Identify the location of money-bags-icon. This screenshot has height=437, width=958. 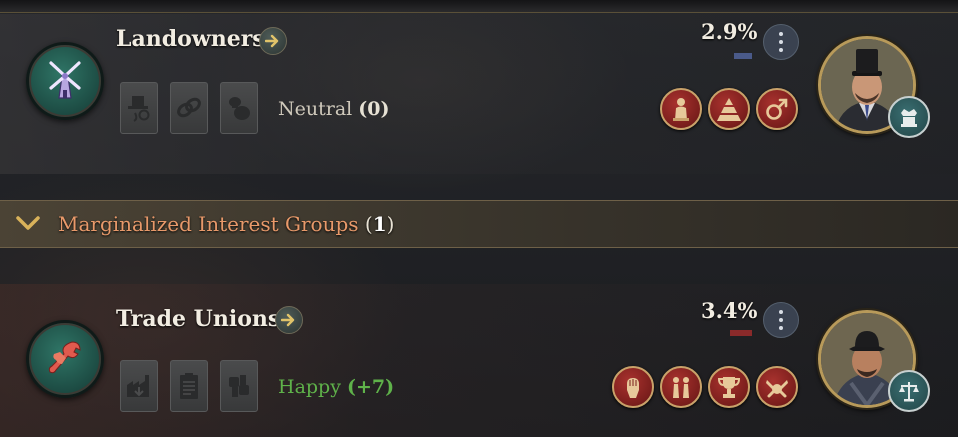
(239, 108).